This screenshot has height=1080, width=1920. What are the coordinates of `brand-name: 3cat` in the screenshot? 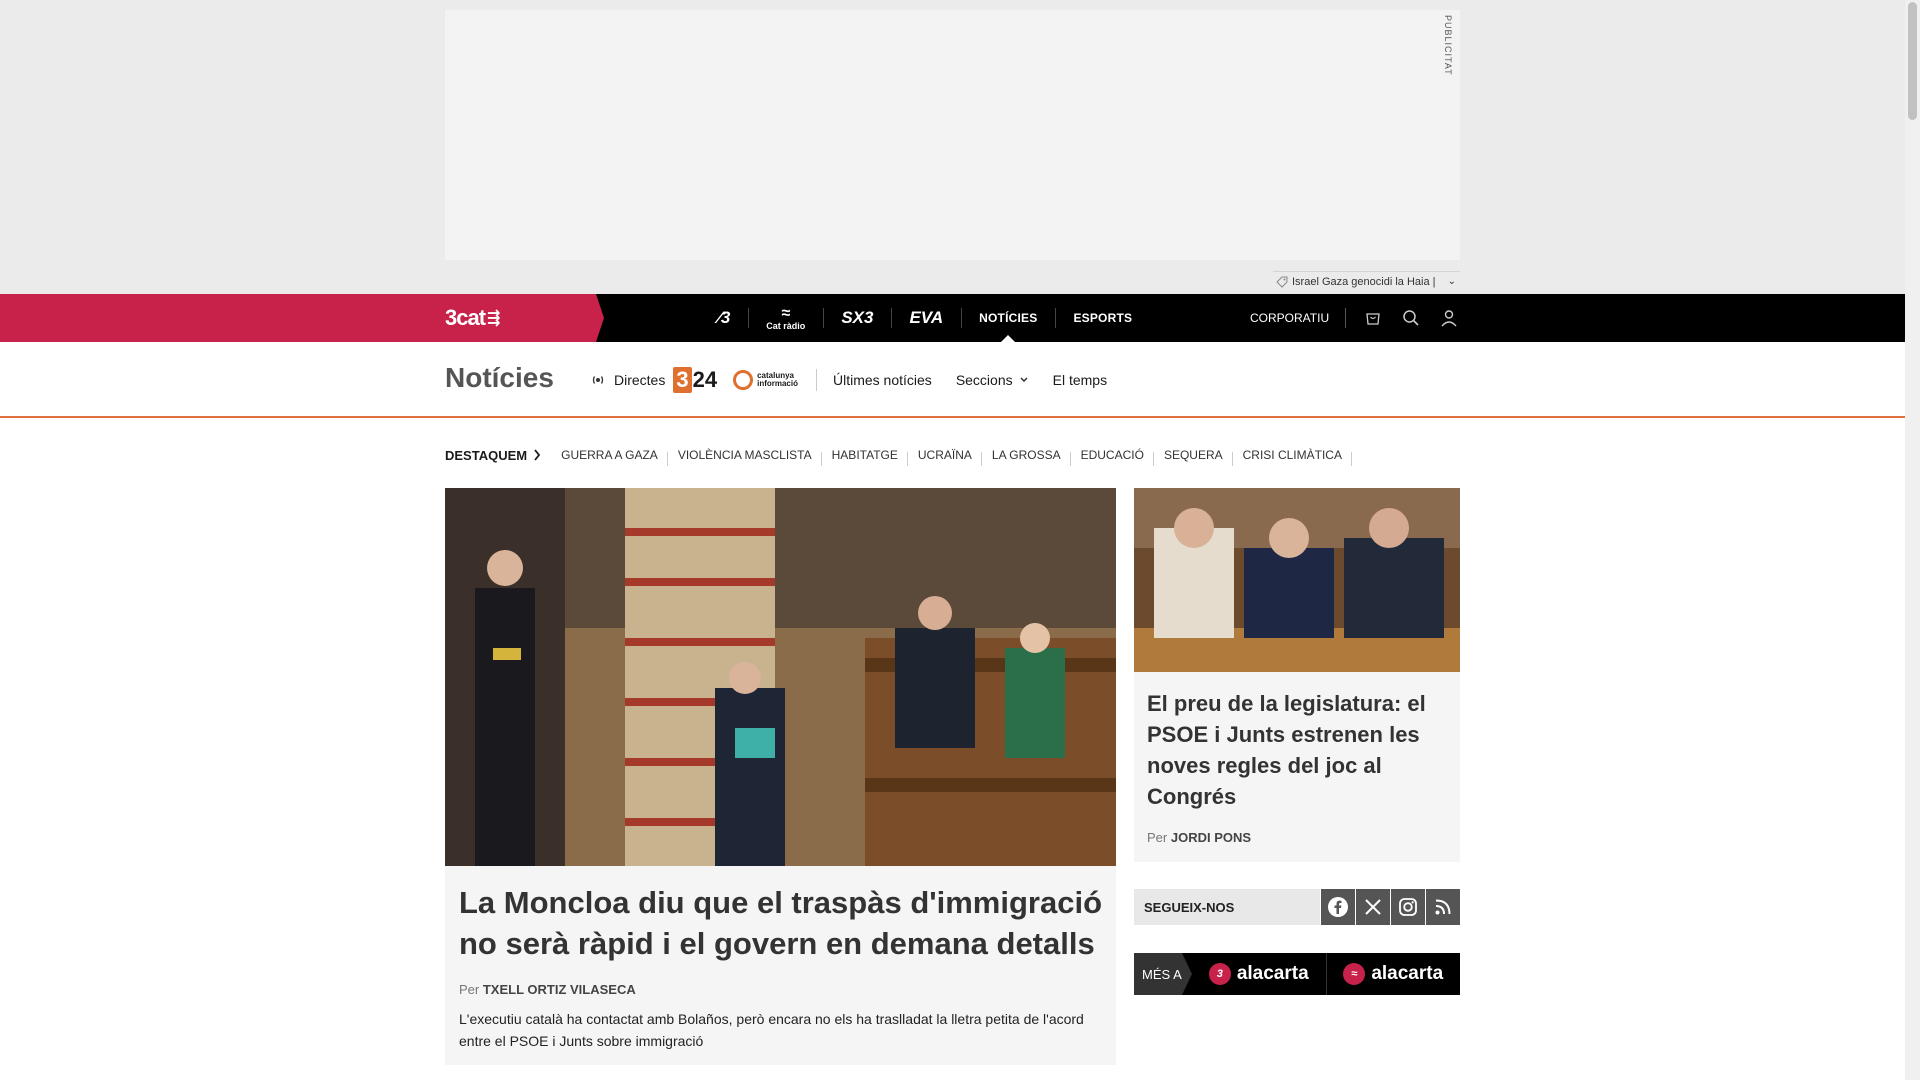 It's located at (465, 317).